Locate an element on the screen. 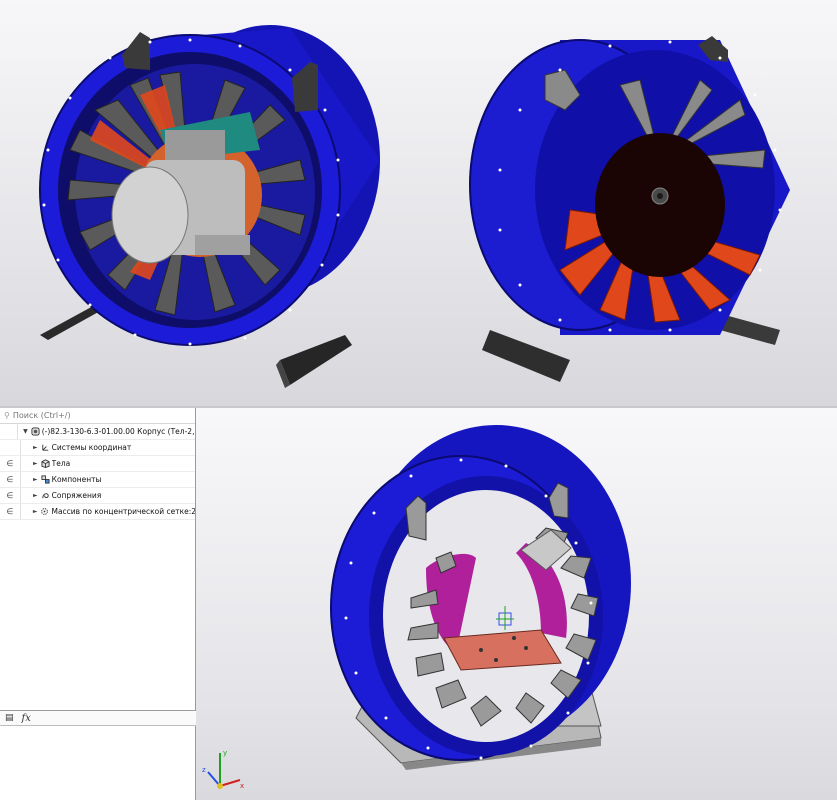 The height and width of the screenshot is (800, 837). axis-triad: y x z is located at coordinates (223, 769).